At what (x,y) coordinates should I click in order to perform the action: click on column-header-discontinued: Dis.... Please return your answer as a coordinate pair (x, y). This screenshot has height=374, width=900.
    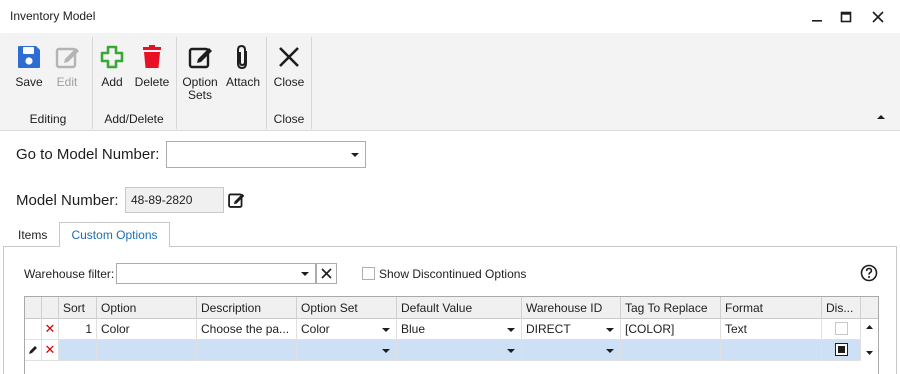
    Looking at the image, I should click on (841, 308).